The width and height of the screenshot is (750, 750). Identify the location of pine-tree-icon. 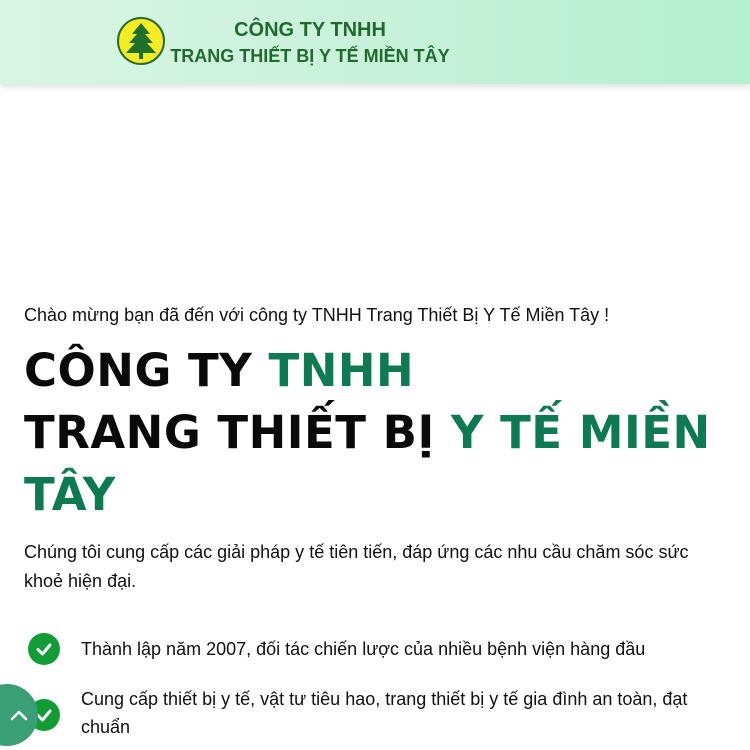
(141, 41).